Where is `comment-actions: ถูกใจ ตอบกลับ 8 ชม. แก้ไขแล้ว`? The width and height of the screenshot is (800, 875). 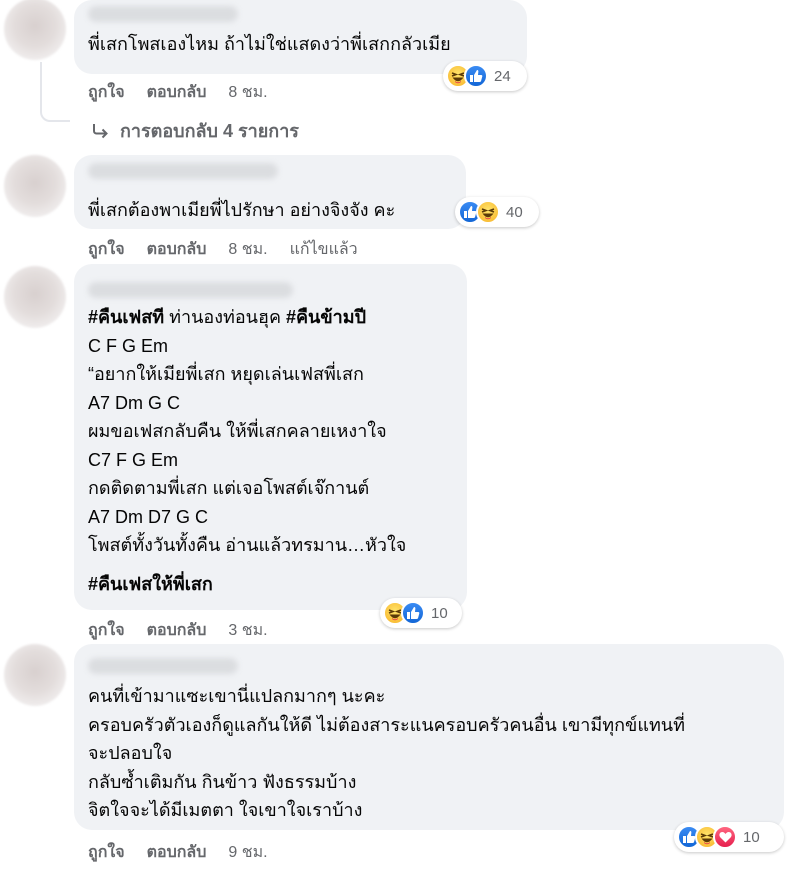 comment-actions: ถูกใจ ตอบกลับ 8 ชม. แก้ไขแล้ว is located at coordinates (223, 249).